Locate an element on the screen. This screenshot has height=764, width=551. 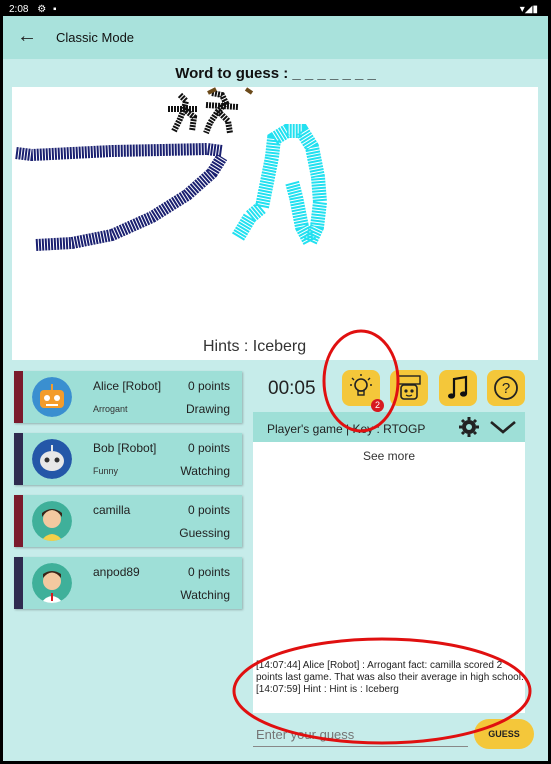
player-status: Guessing is located at coordinates (204, 533).